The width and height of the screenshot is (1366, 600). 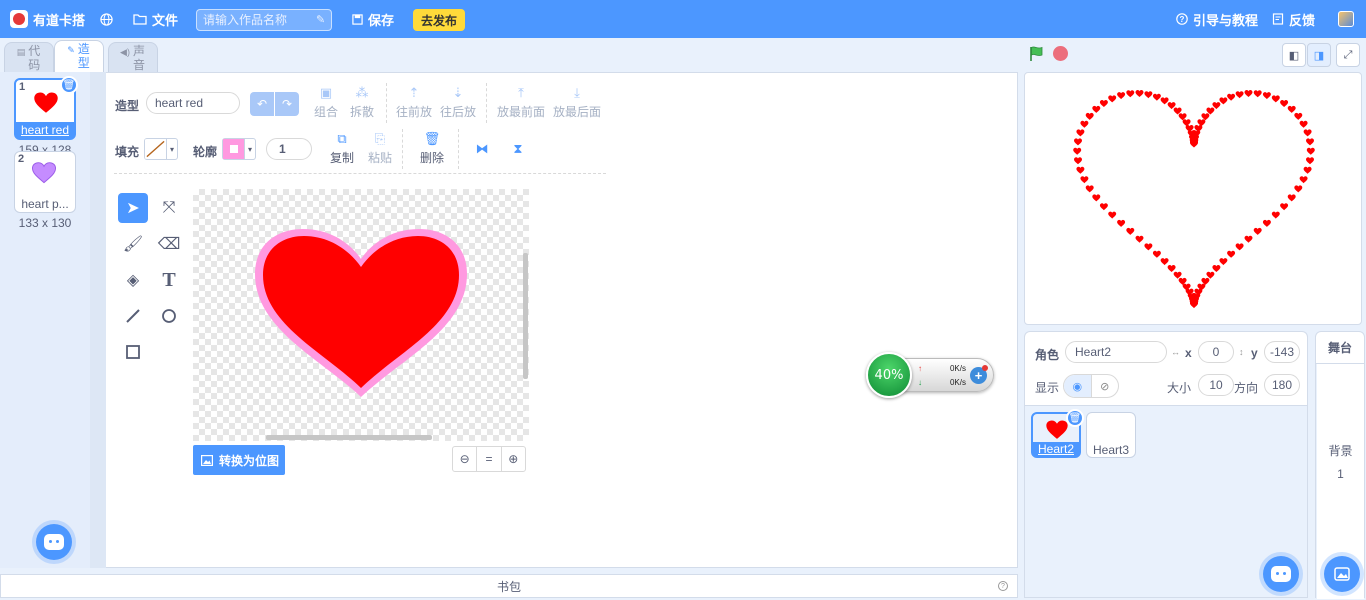 I want to click on costume-number: 1, so click(x=22, y=87).